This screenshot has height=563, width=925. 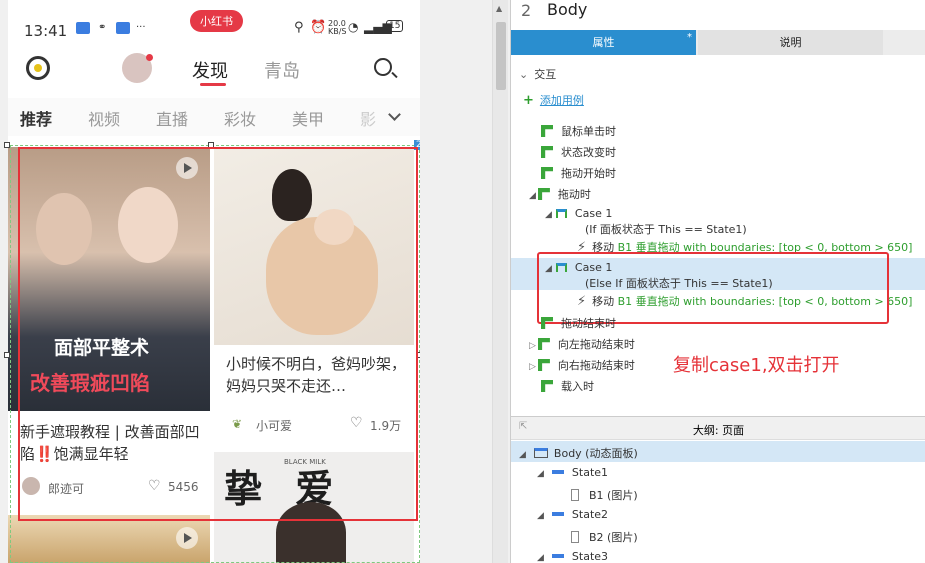 I want to click on chevron-down-icon, so click(x=394, y=114).